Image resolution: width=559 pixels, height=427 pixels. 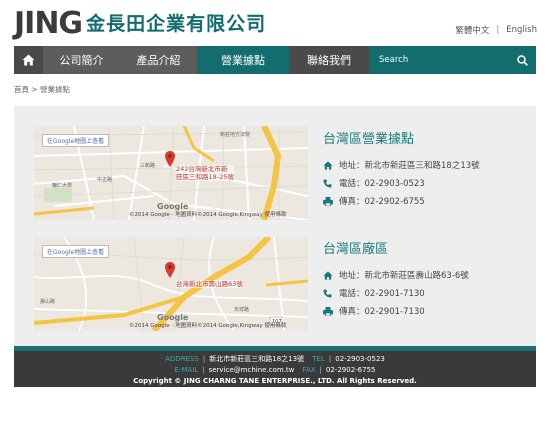 What do you see at coordinates (444, 60) in the screenshot?
I see `search-input` at bounding box center [444, 60].